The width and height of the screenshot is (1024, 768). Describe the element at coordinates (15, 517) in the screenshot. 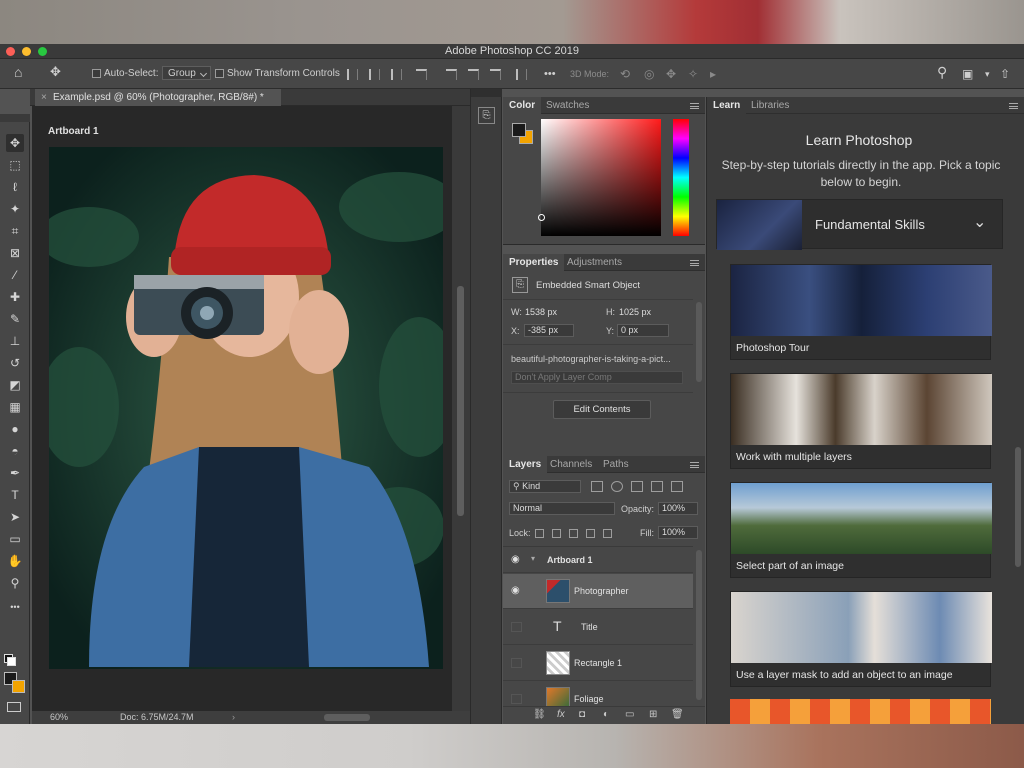

I see `path-selection-tool-icon: ➤` at that location.